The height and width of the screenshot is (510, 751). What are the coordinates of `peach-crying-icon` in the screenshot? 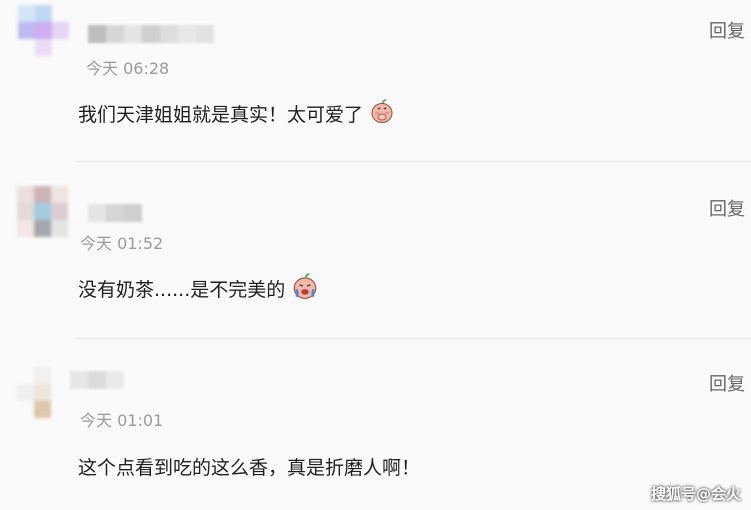 It's located at (305, 288).